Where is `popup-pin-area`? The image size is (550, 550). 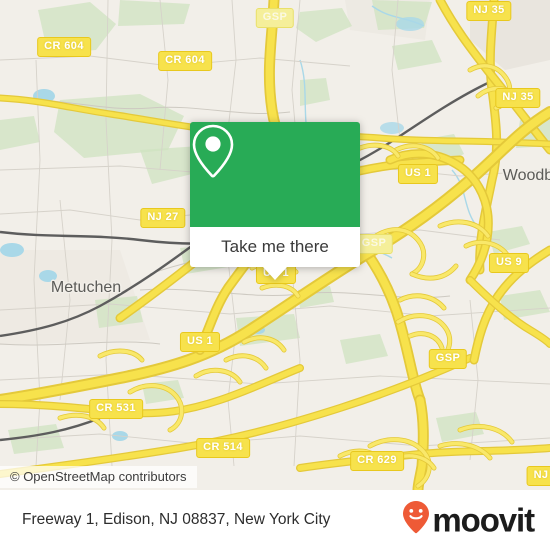
popup-pin-area is located at coordinates (275, 174).